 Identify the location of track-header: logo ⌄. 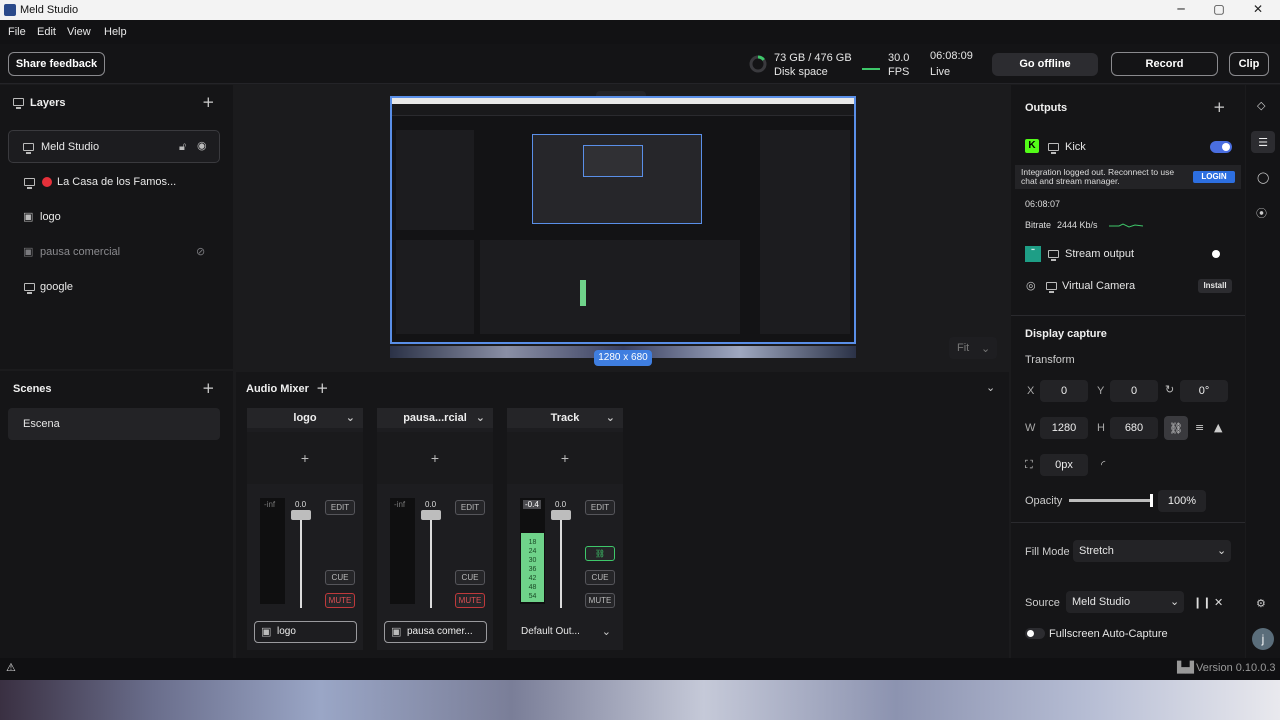
(305, 418).